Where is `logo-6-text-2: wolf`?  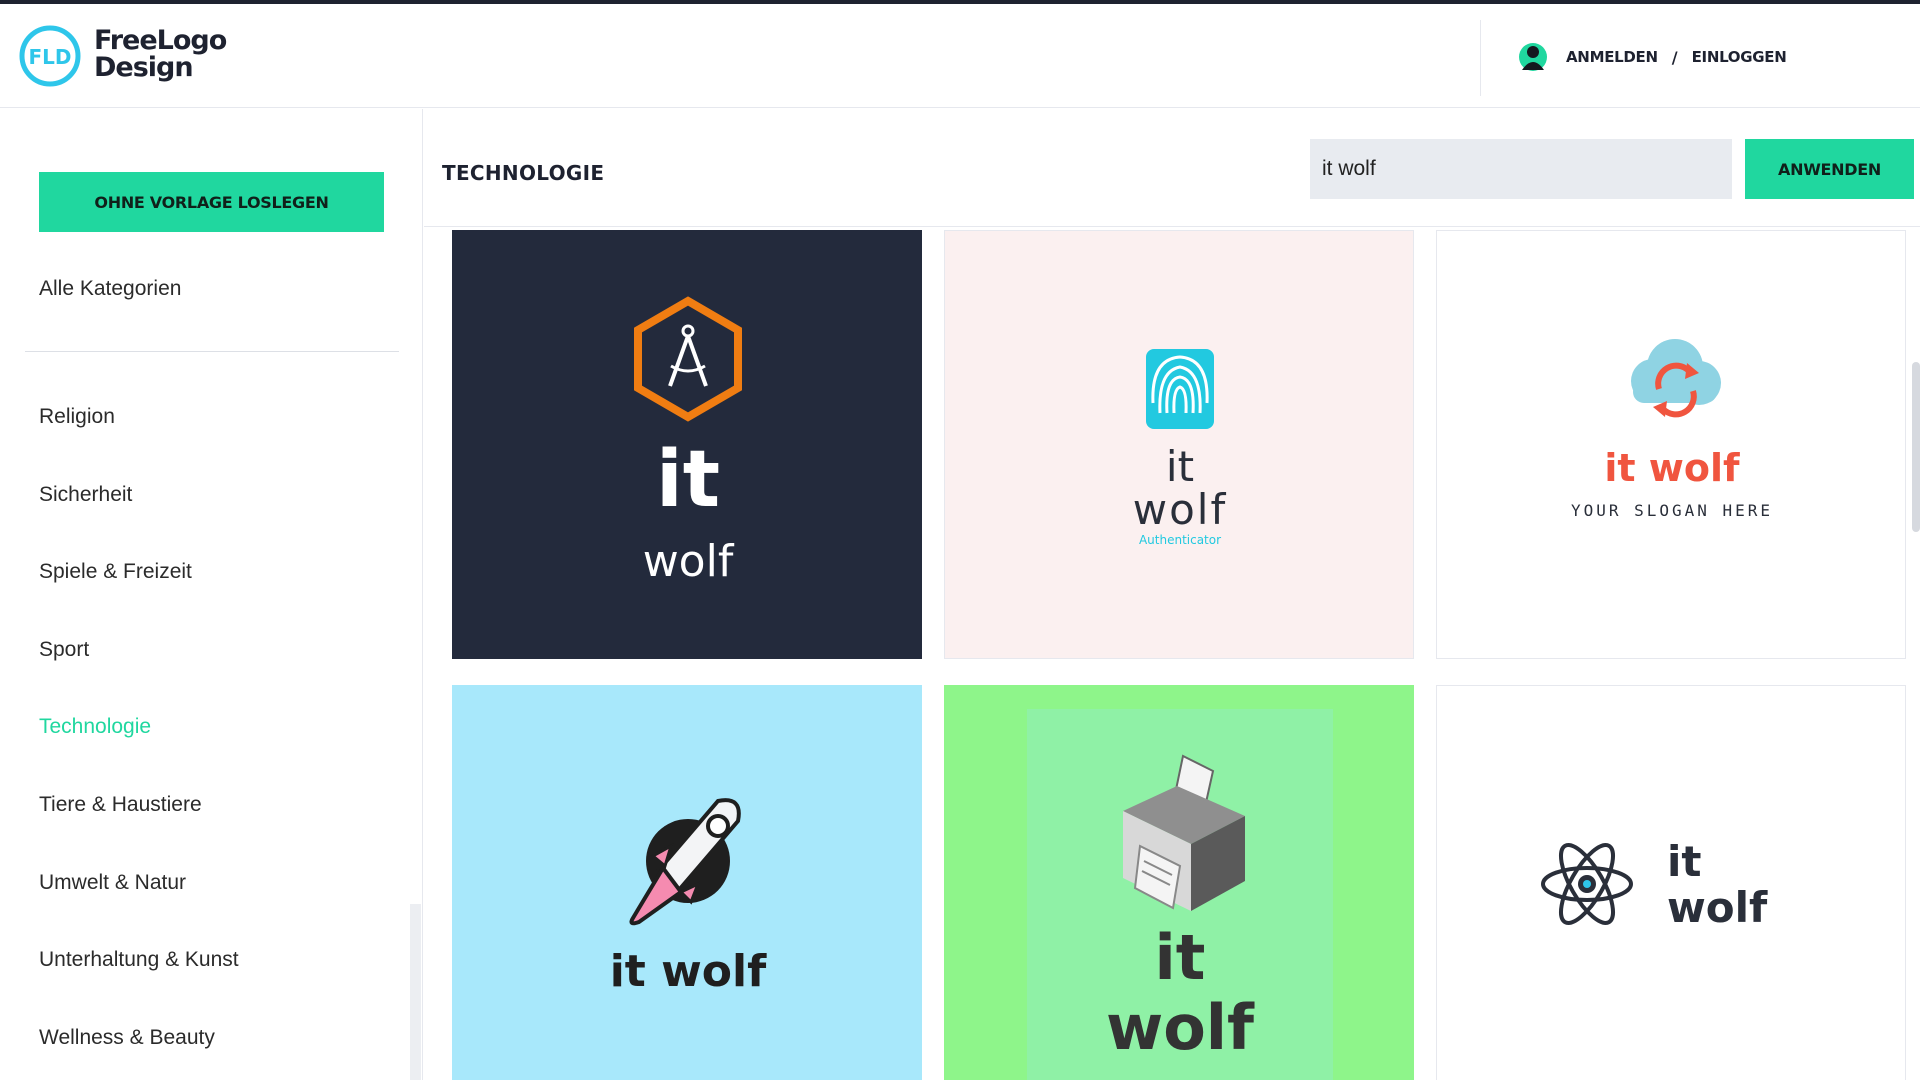 logo-6-text-2: wolf is located at coordinates (1717, 907).